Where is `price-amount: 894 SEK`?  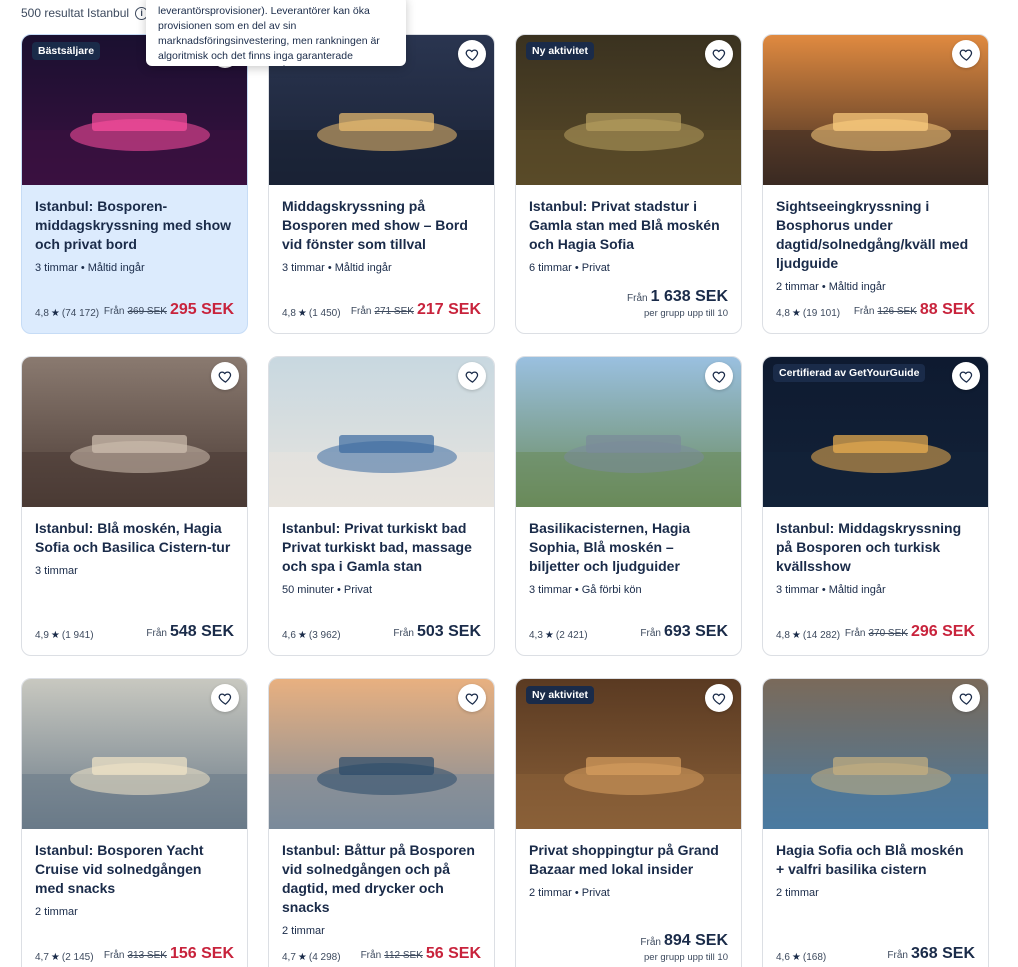
price-amount: 894 SEK is located at coordinates (695, 940).